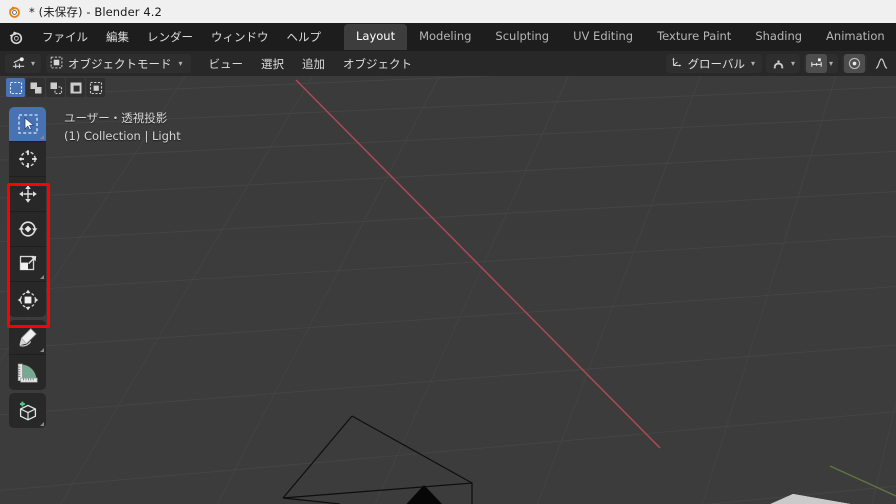 The height and width of the screenshot is (504, 896). I want to click on snap-increment-icon, so click(816, 63).